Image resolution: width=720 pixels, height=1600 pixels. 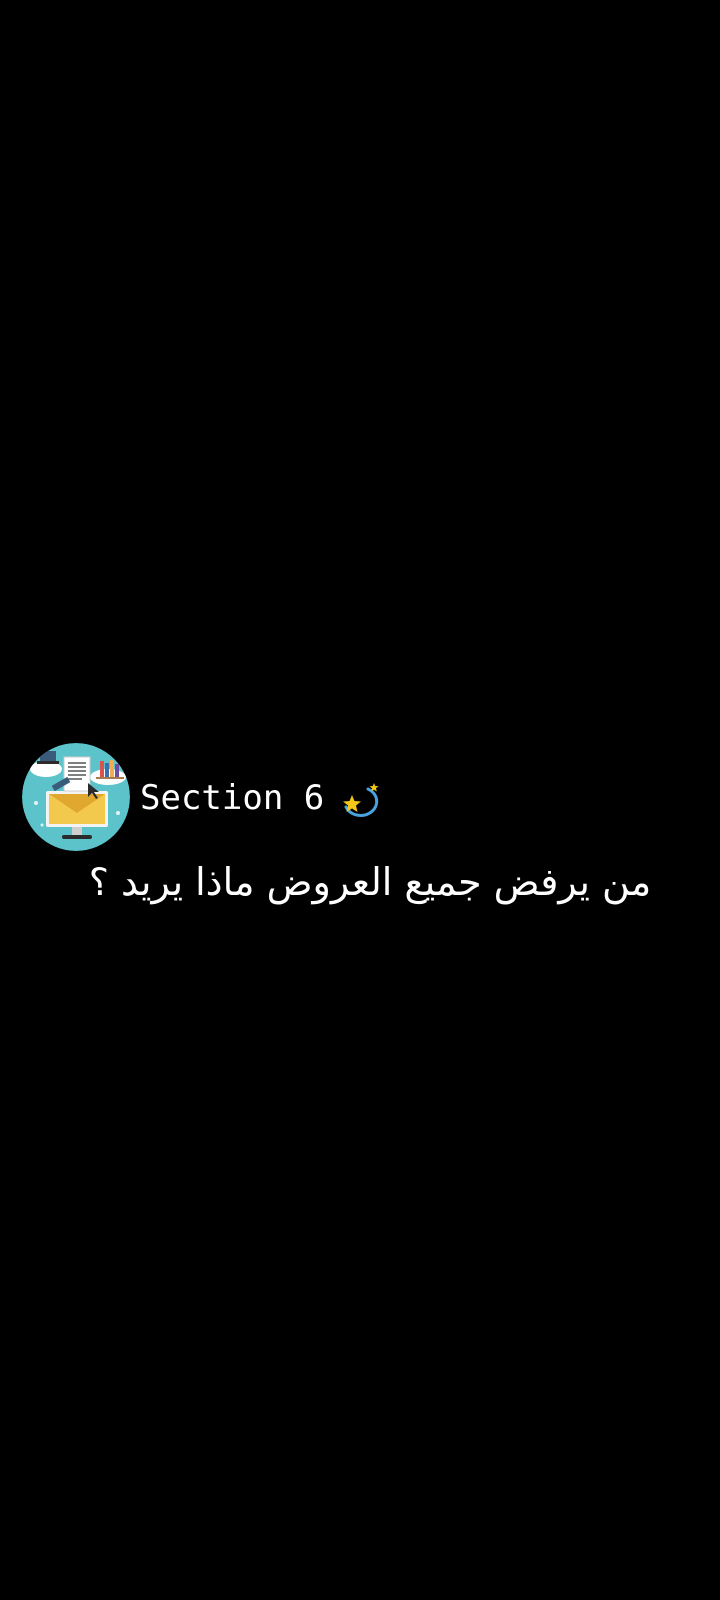 I want to click on computer-monitor-icon, so click(x=76, y=797).